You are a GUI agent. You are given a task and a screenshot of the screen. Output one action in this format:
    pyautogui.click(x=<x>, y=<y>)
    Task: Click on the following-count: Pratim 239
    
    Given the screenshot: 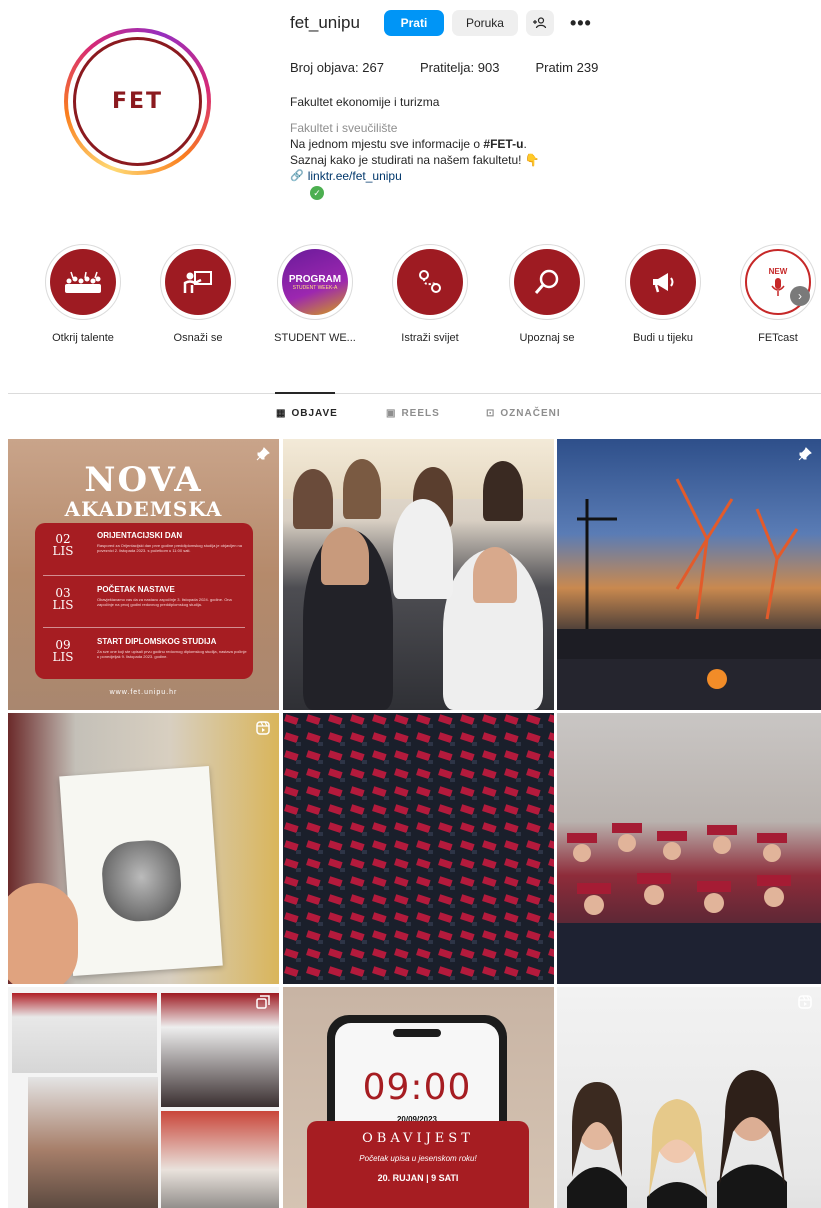 What is the action you would take?
    pyautogui.click(x=566, y=67)
    